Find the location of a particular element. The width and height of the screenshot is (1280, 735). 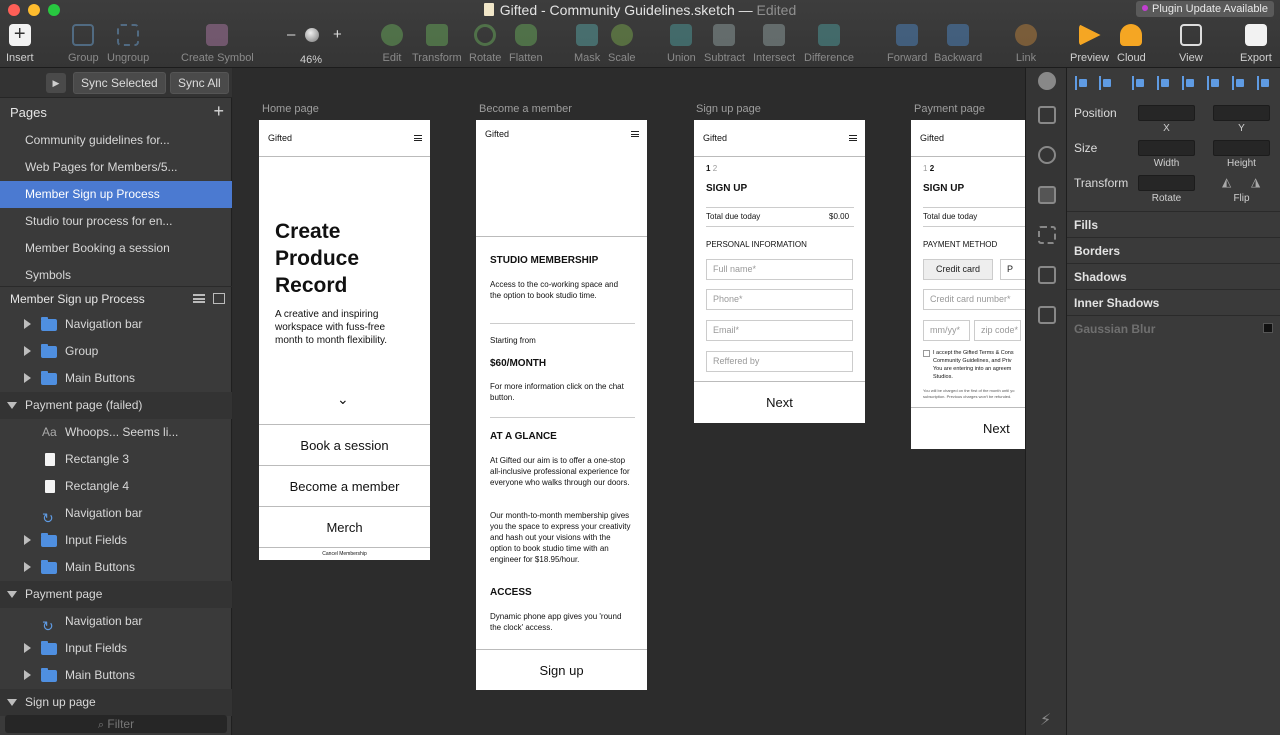

group-button: Group is located at coordinates (83, 44).